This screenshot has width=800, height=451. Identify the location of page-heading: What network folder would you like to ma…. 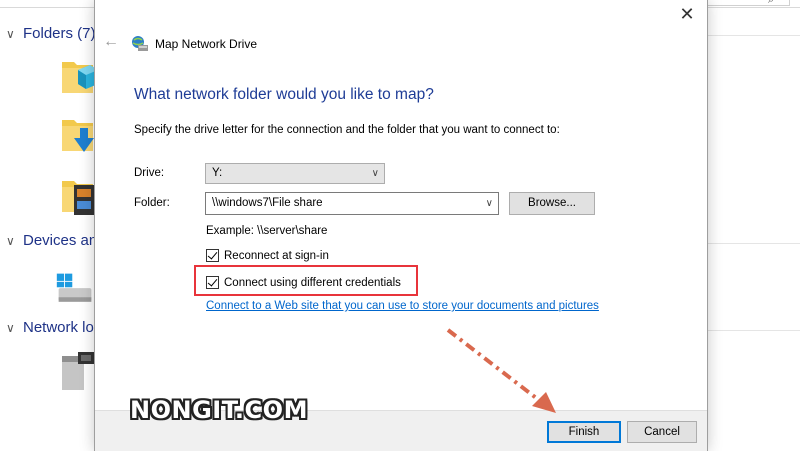
(284, 94).